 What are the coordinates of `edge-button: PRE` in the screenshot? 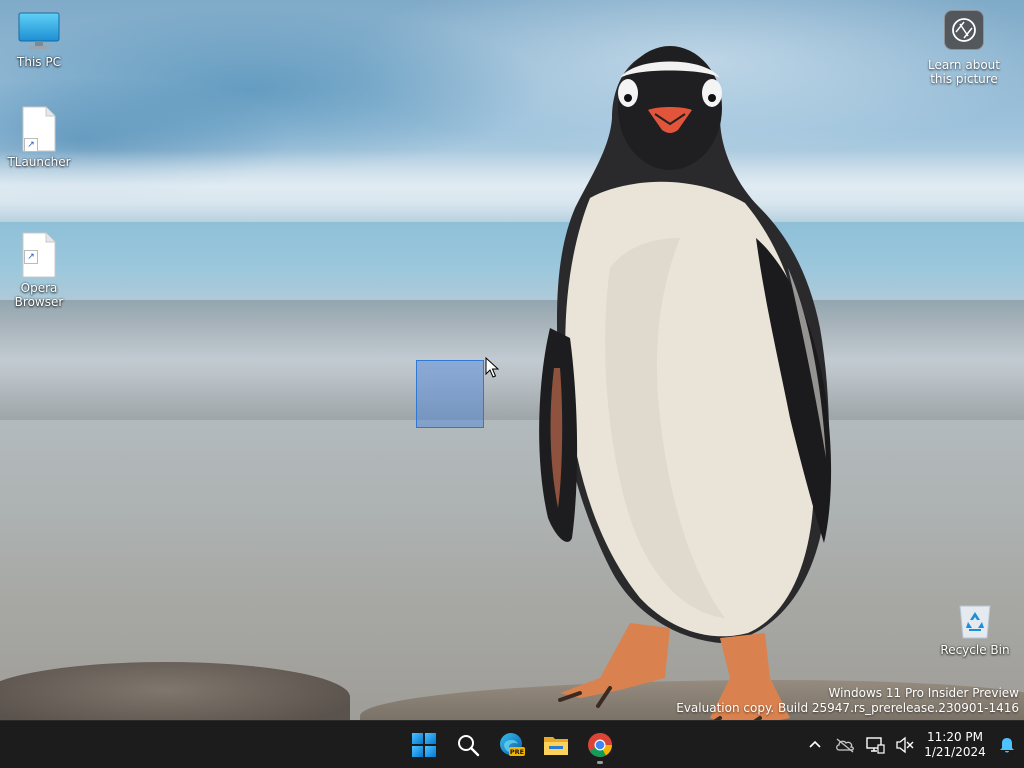 It's located at (512, 745).